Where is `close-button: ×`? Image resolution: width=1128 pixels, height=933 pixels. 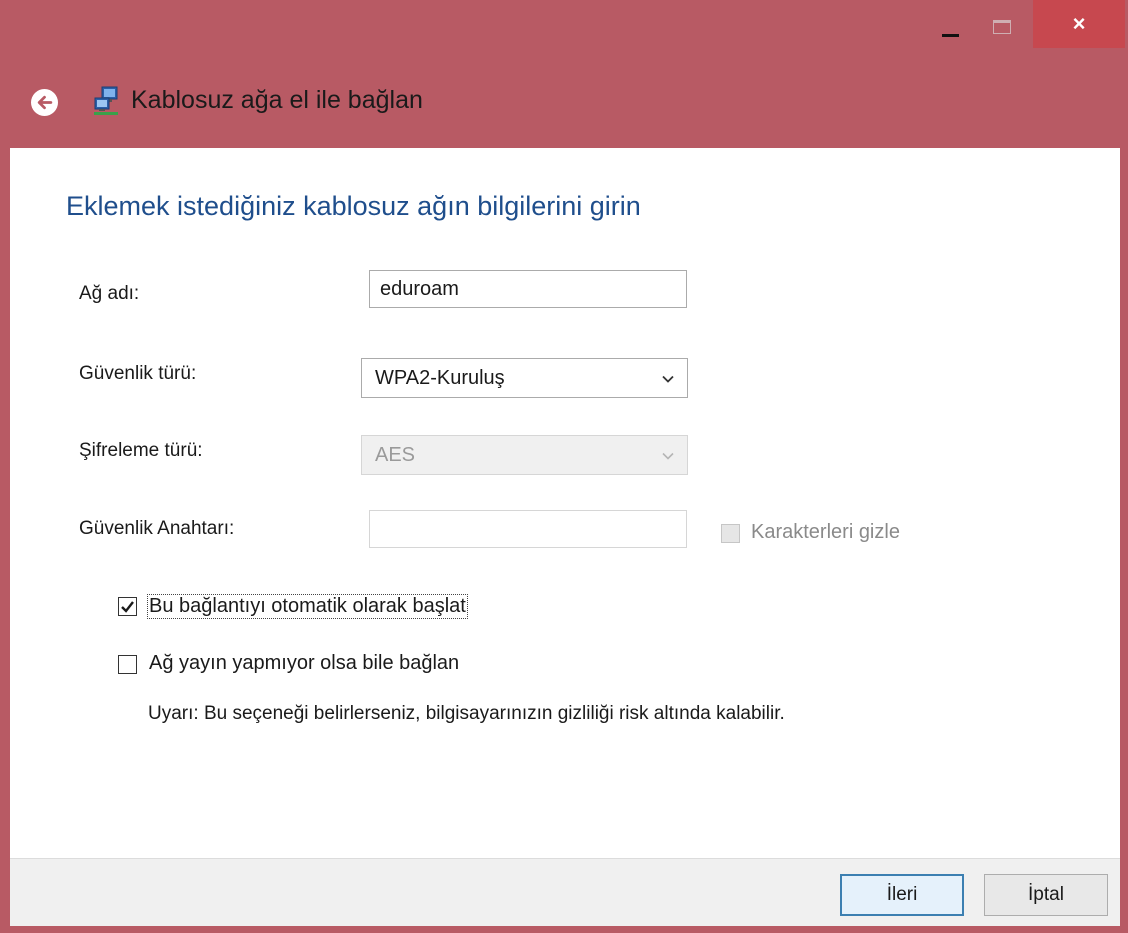
close-button: × is located at coordinates (1079, 24).